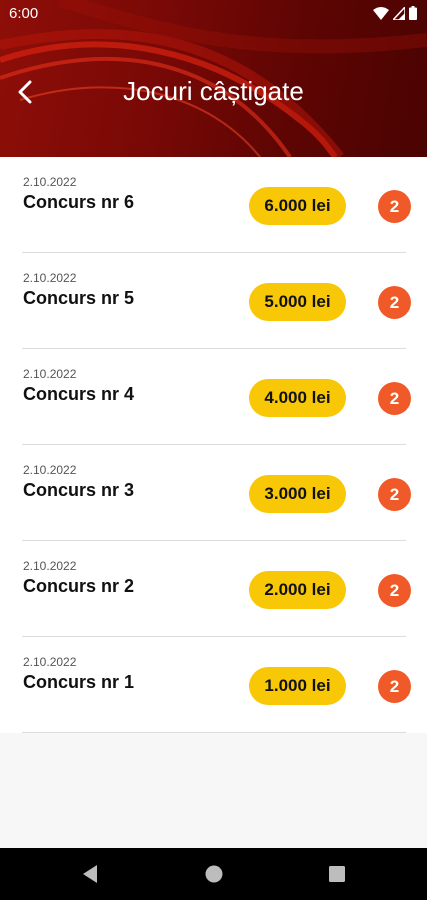  I want to click on game-title: Concurs nr 6, so click(79, 202).